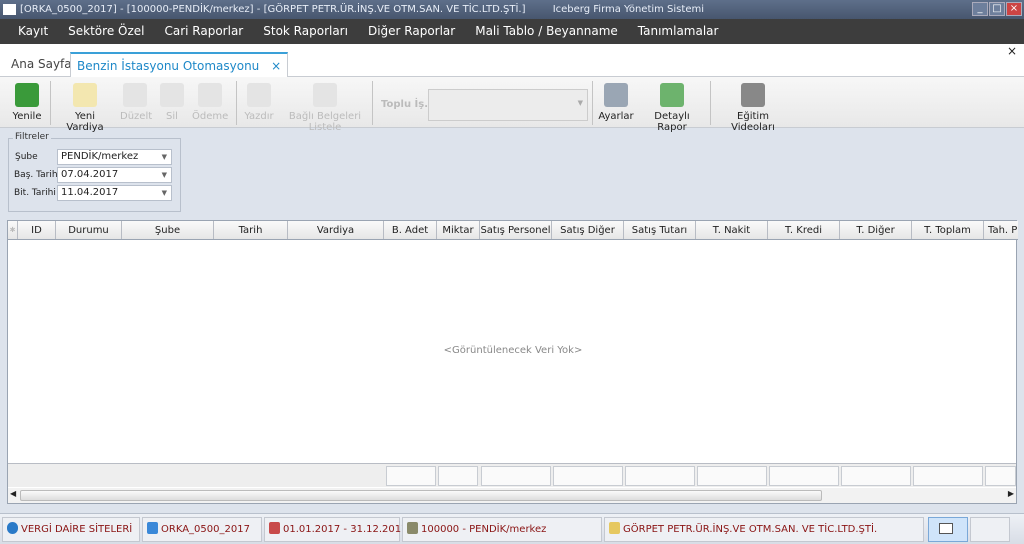  What do you see at coordinates (168, 230) in the screenshot?
I see `column-header-sube: Şube` at bounding box center [168, 230].